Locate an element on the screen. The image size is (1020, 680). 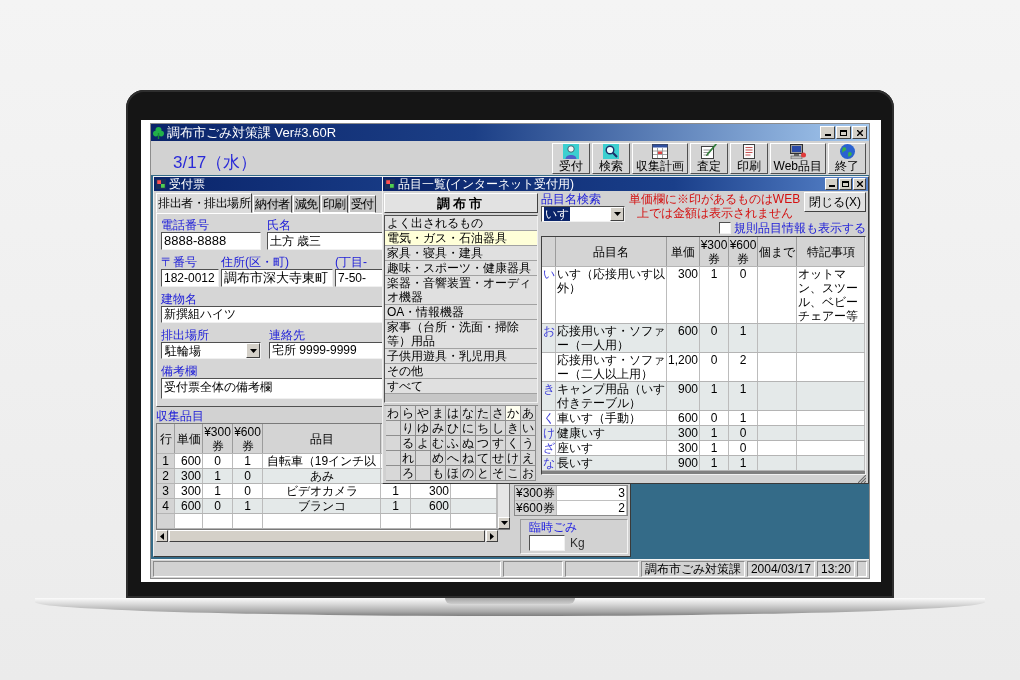
section-label: 収集品目 is located at coordinates (180, 416).